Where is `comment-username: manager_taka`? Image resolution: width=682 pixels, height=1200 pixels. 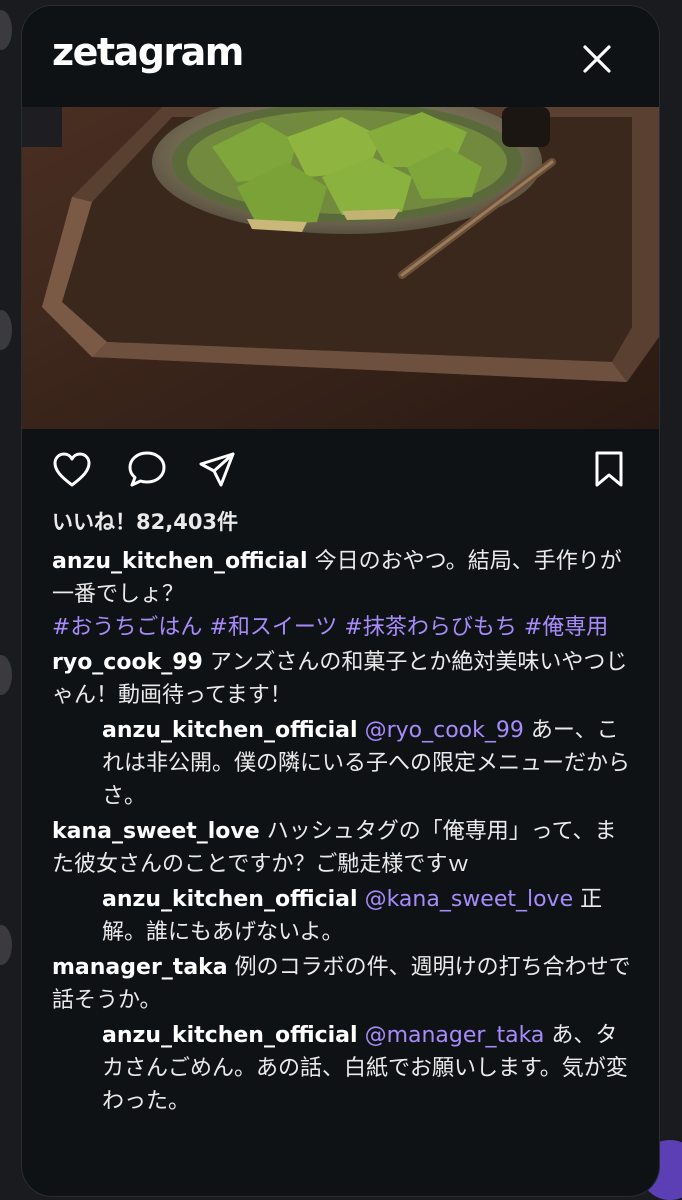 comment-username: manager_taka is located at coordinates (140, 967).